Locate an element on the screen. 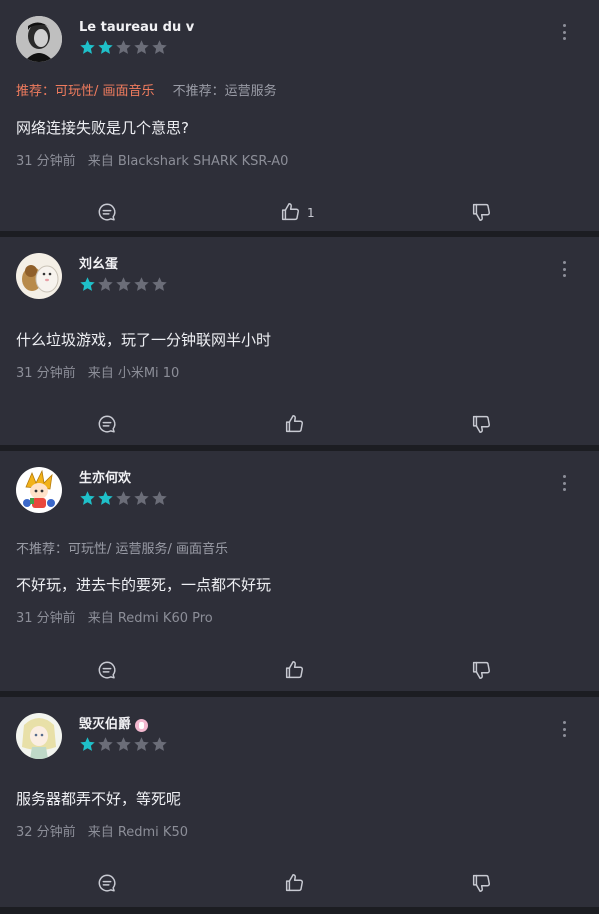 The image size is (599, 914). username: 刘幺蛋 is located at coordinates (98, 265).